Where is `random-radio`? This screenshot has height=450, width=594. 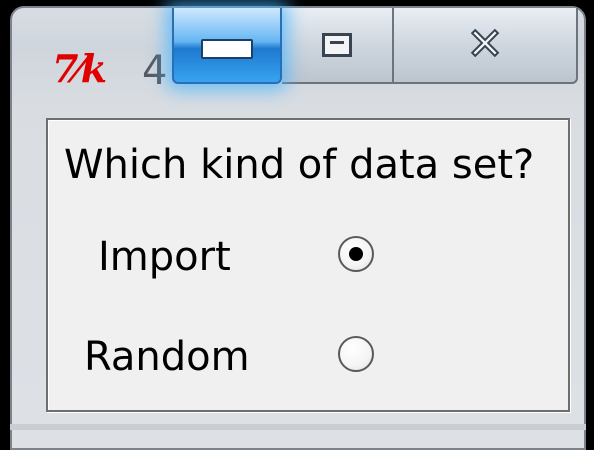 random-radio is located at coordinates (356, 354).